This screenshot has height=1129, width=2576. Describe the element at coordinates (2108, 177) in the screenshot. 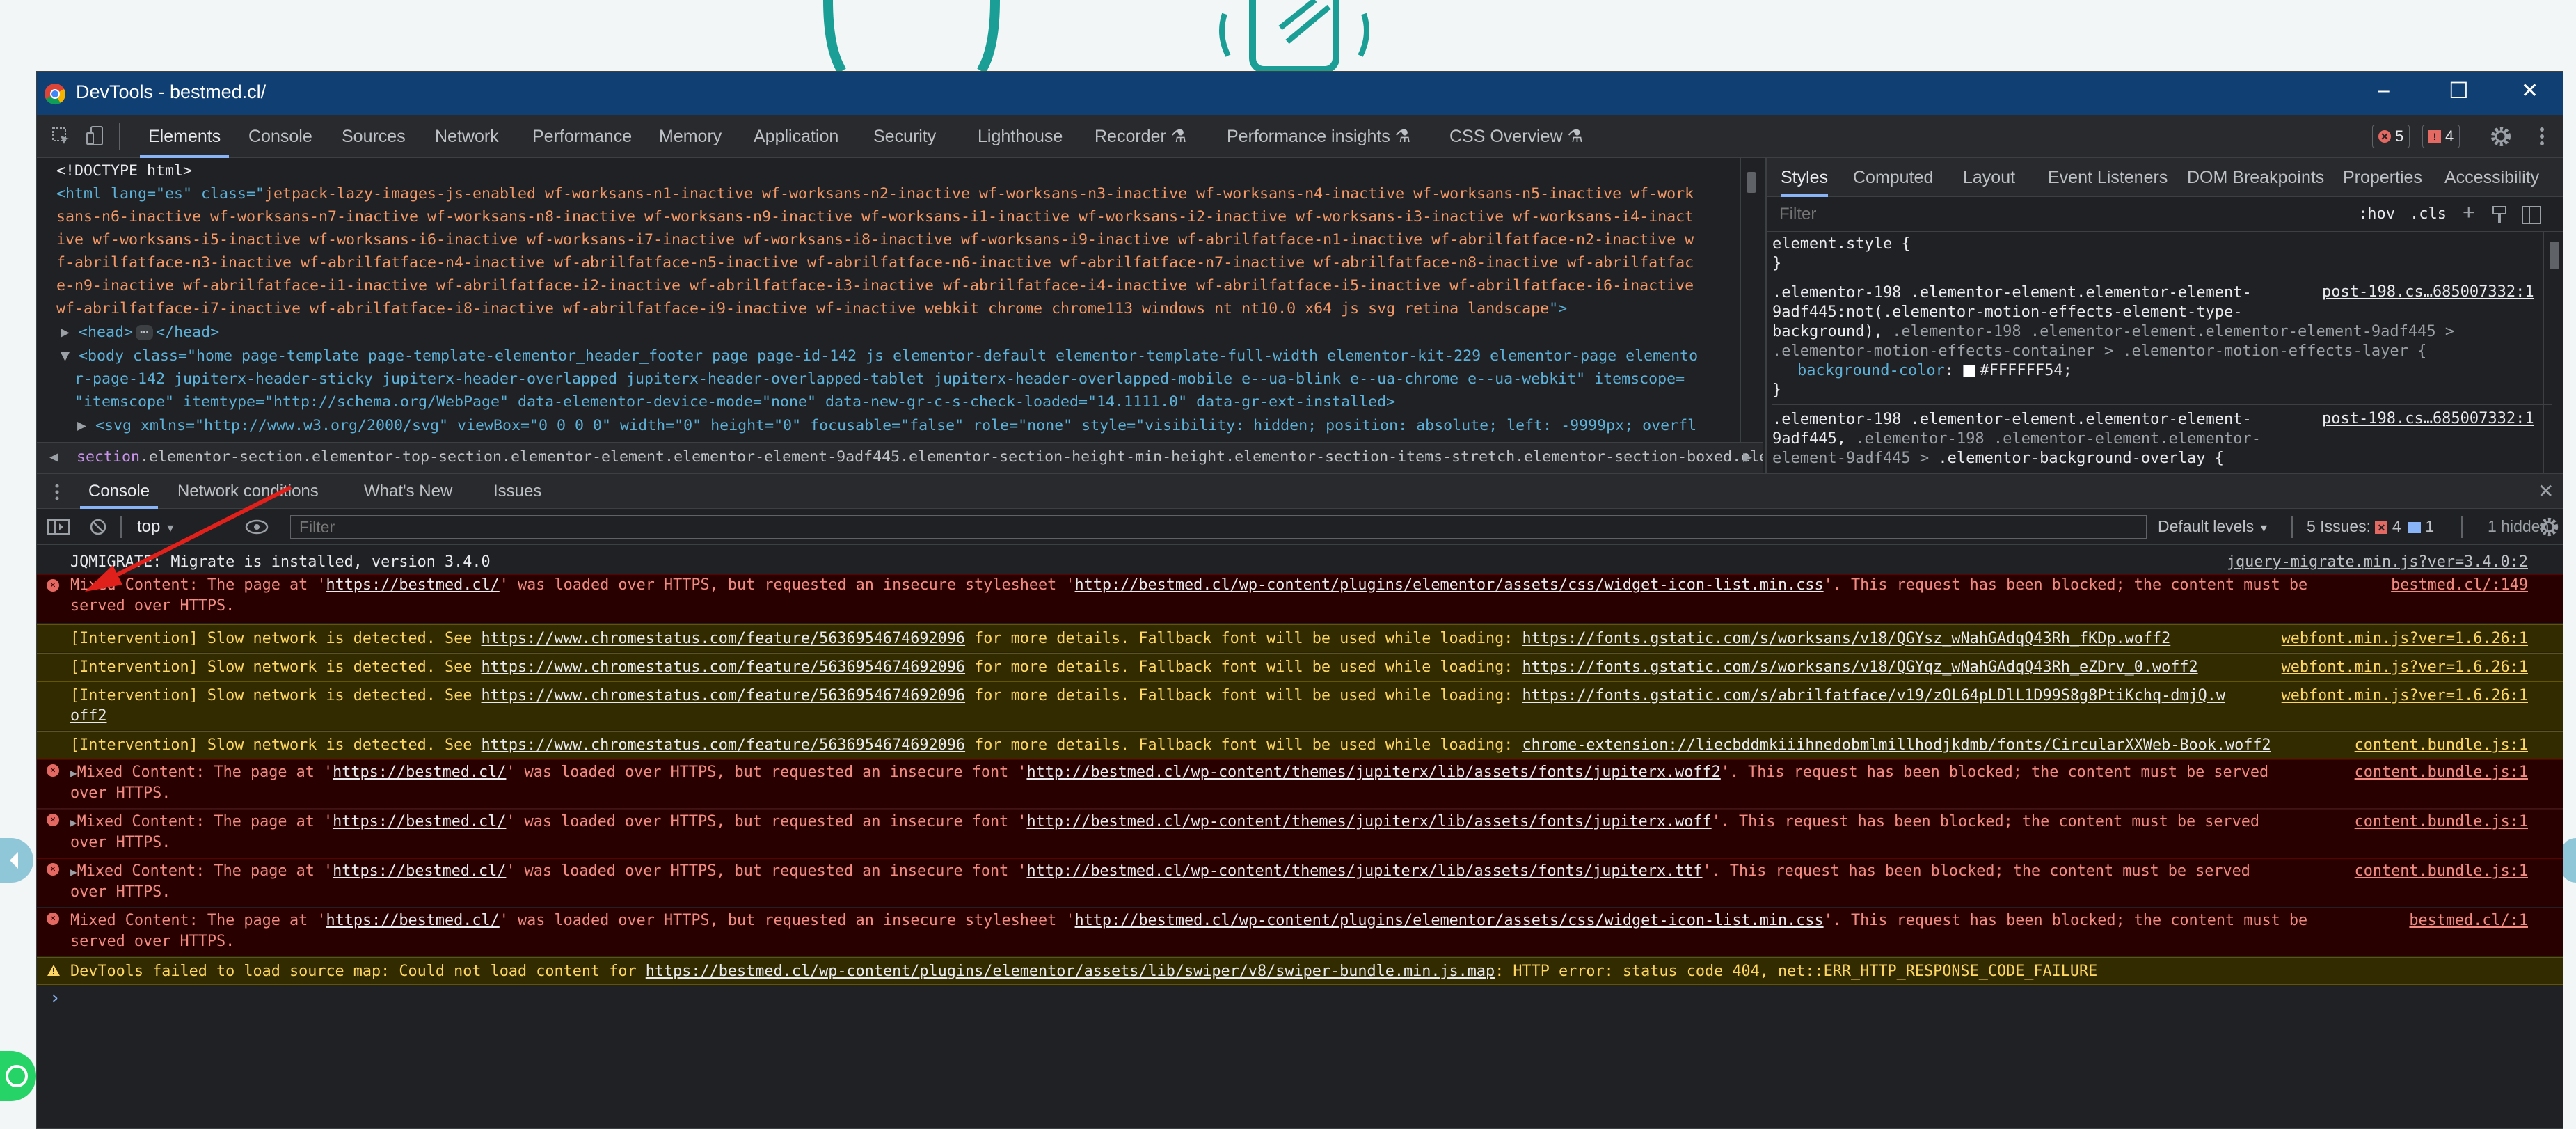

I see `tab-event-listeners: Event Listeners` at that location.